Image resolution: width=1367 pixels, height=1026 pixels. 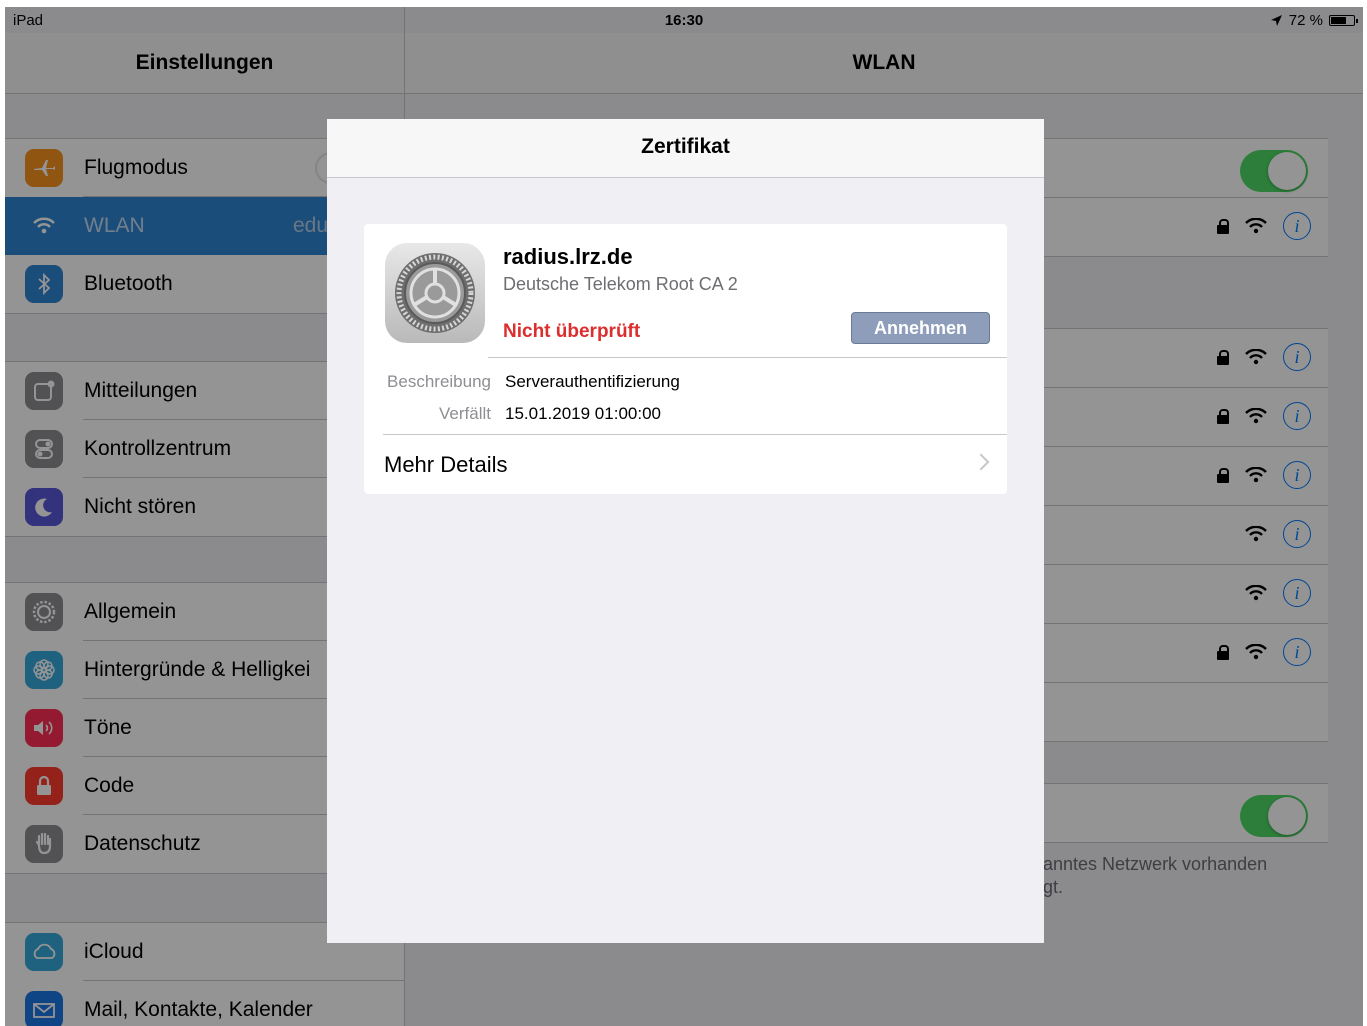 I want to click on certificate-issuer: Deutsche Telekom Root CA 2, so click(x=620, y=284).